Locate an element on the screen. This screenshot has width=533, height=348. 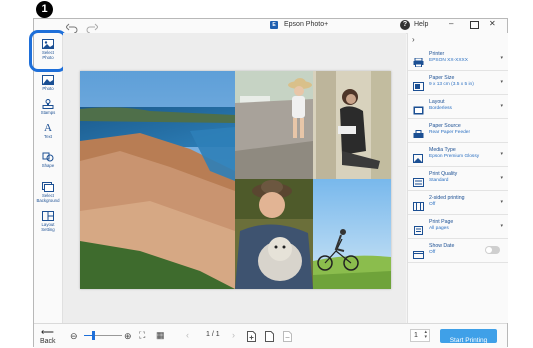
grid-icon: ▦ is located at coordinates (160, 335).